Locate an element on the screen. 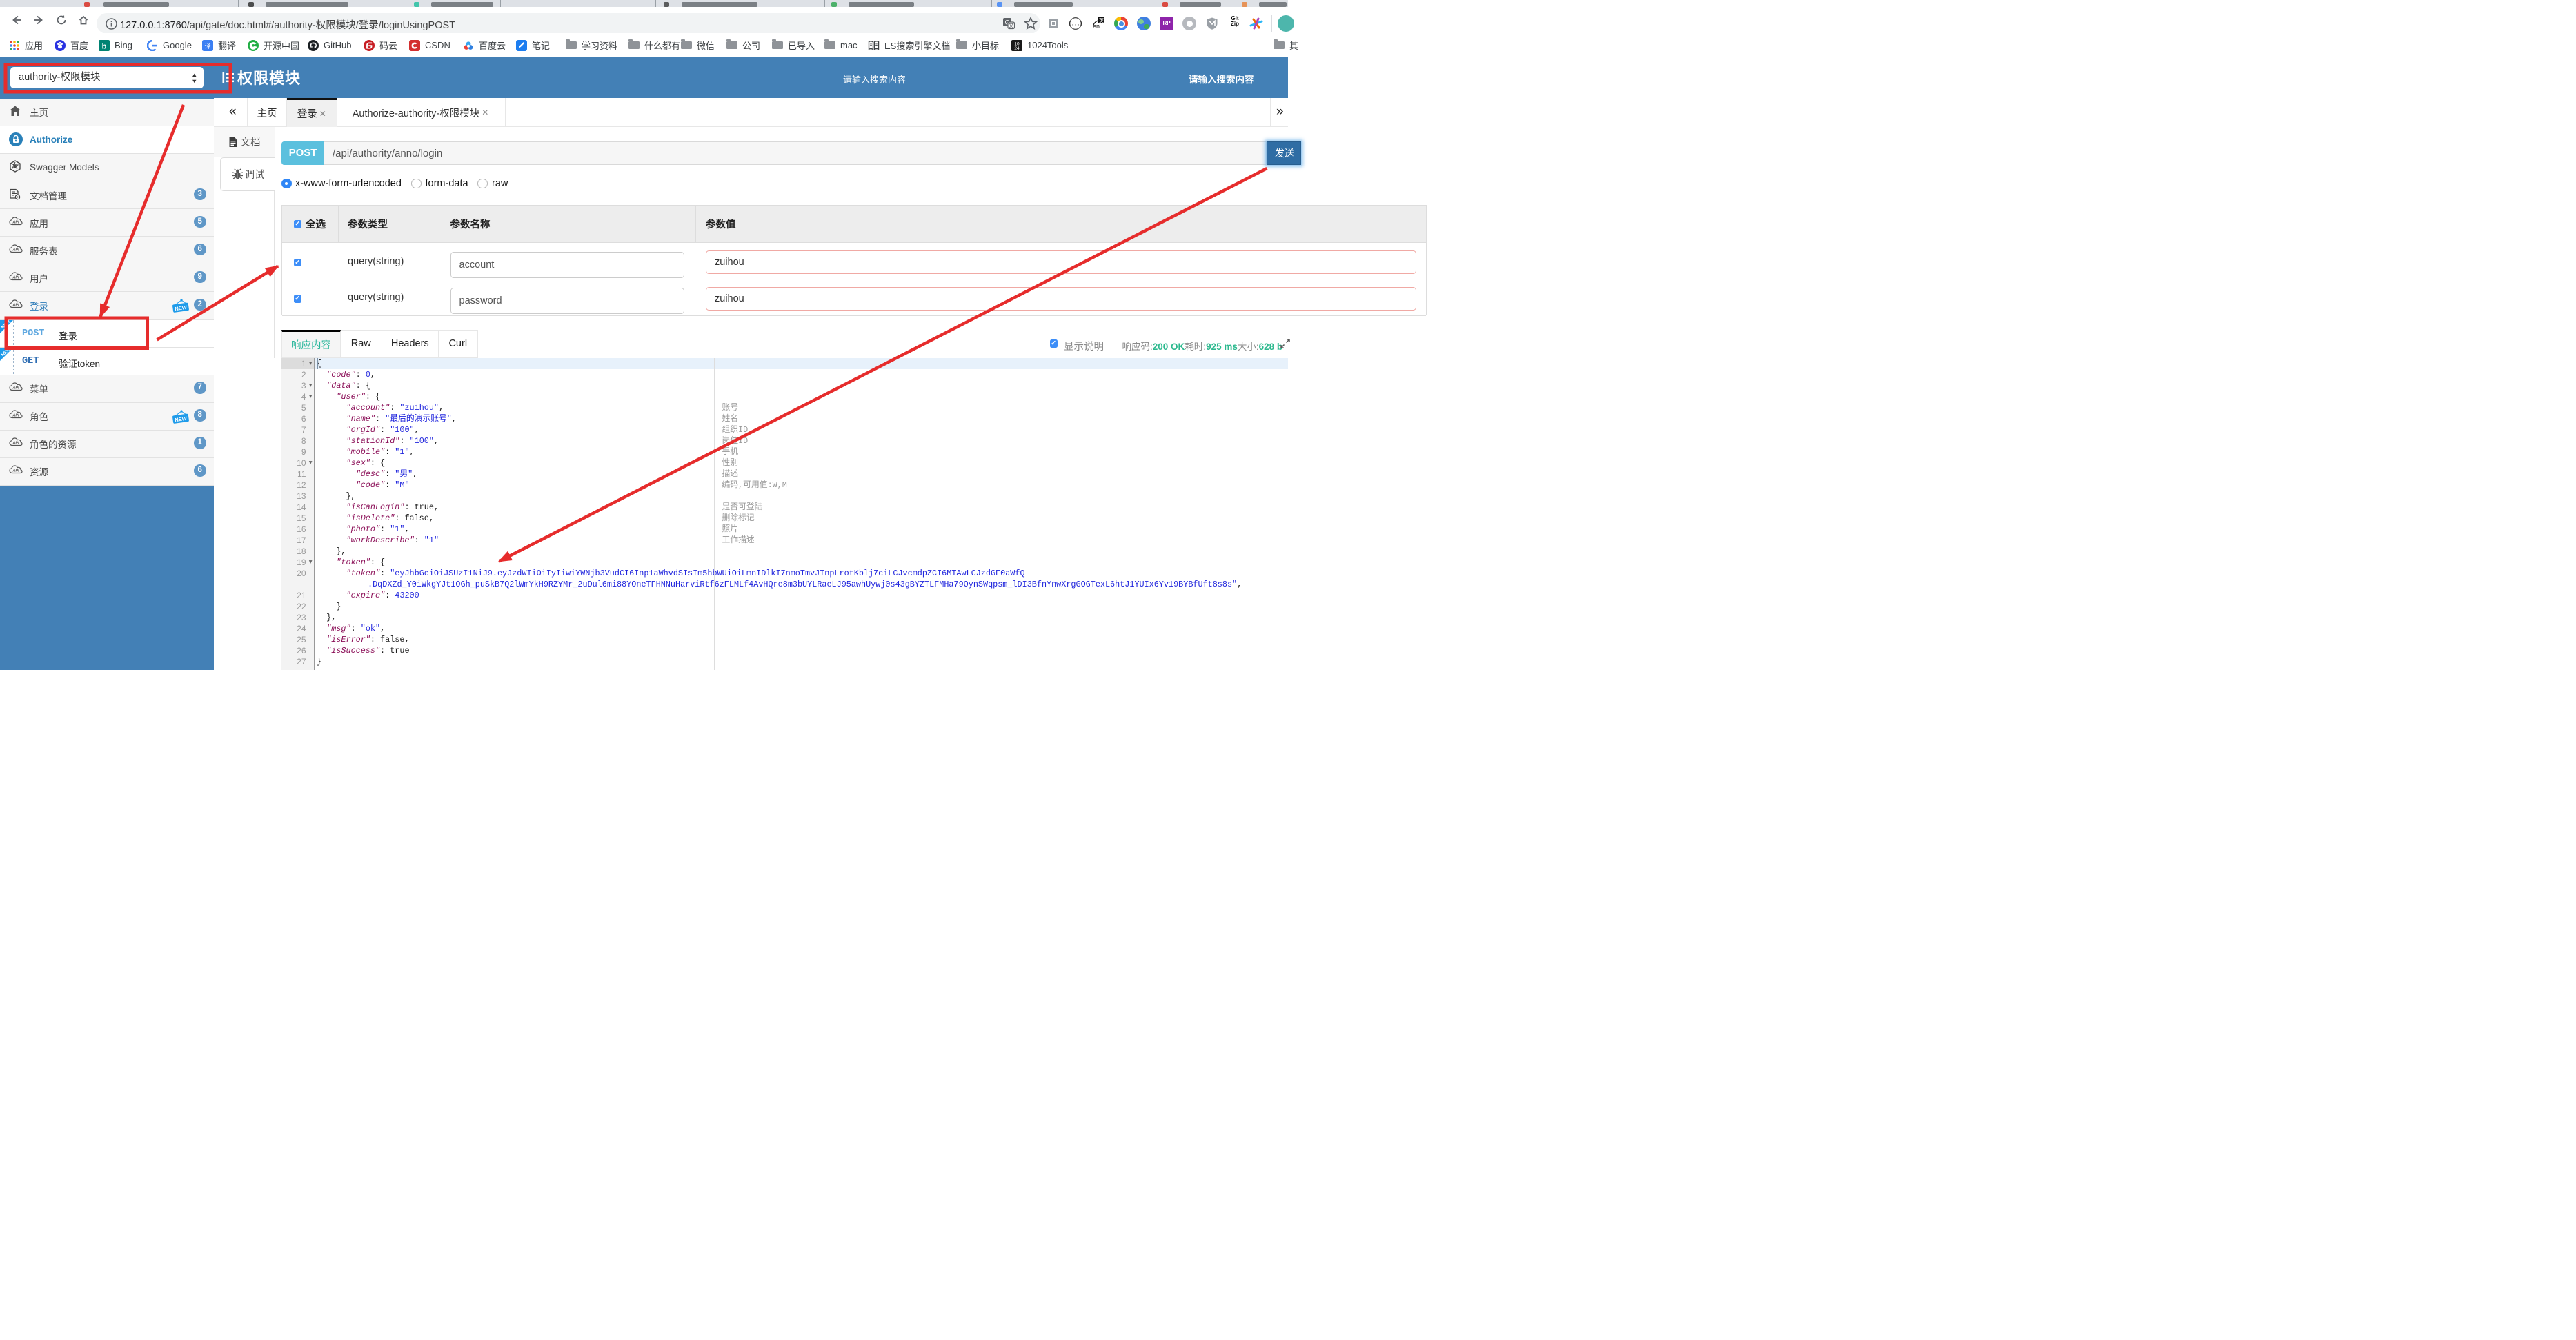  svg-text: 24 is located at coordinates (1017, 48).